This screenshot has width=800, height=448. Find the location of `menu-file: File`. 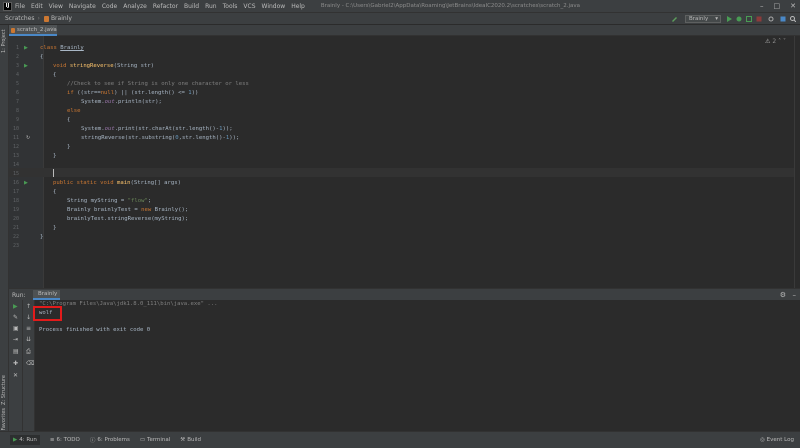

menu-file: File is located at coordinates (20, 6).